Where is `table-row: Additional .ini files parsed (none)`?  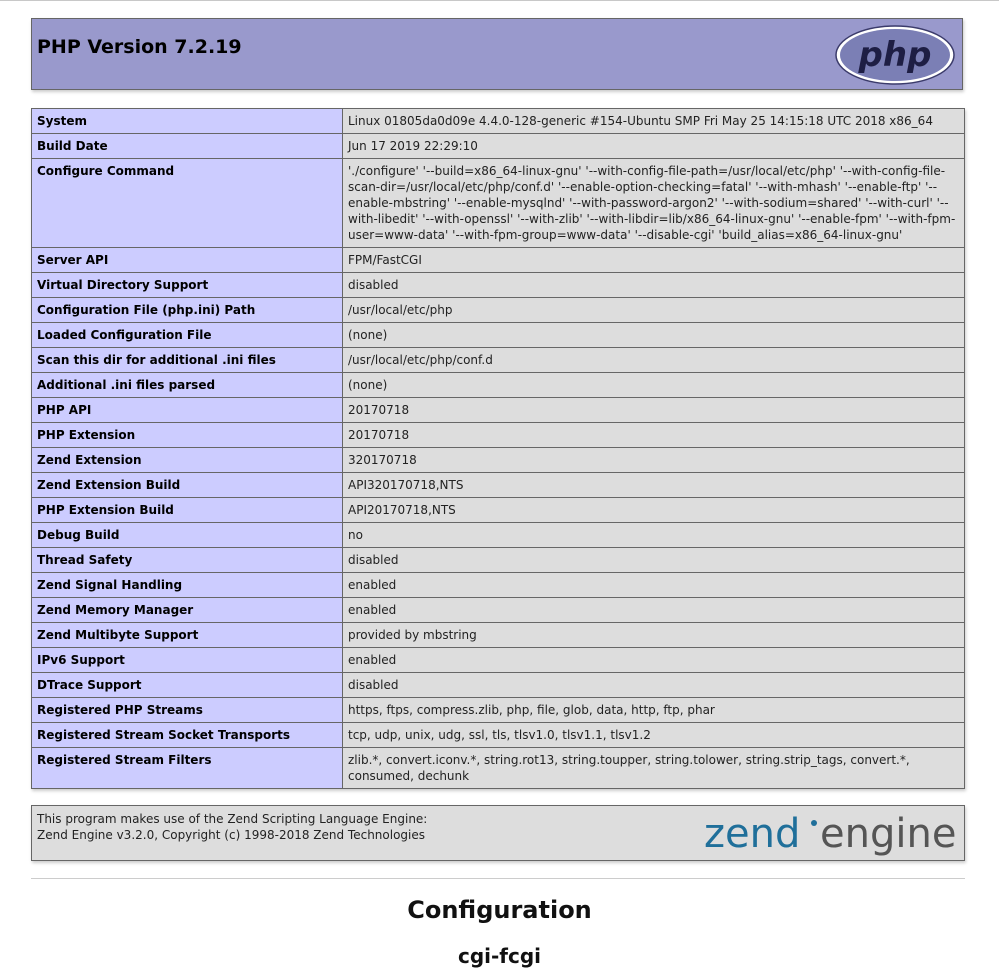
table-row: Additional .ini files parsed (none) is located at coordinates (498, 385).